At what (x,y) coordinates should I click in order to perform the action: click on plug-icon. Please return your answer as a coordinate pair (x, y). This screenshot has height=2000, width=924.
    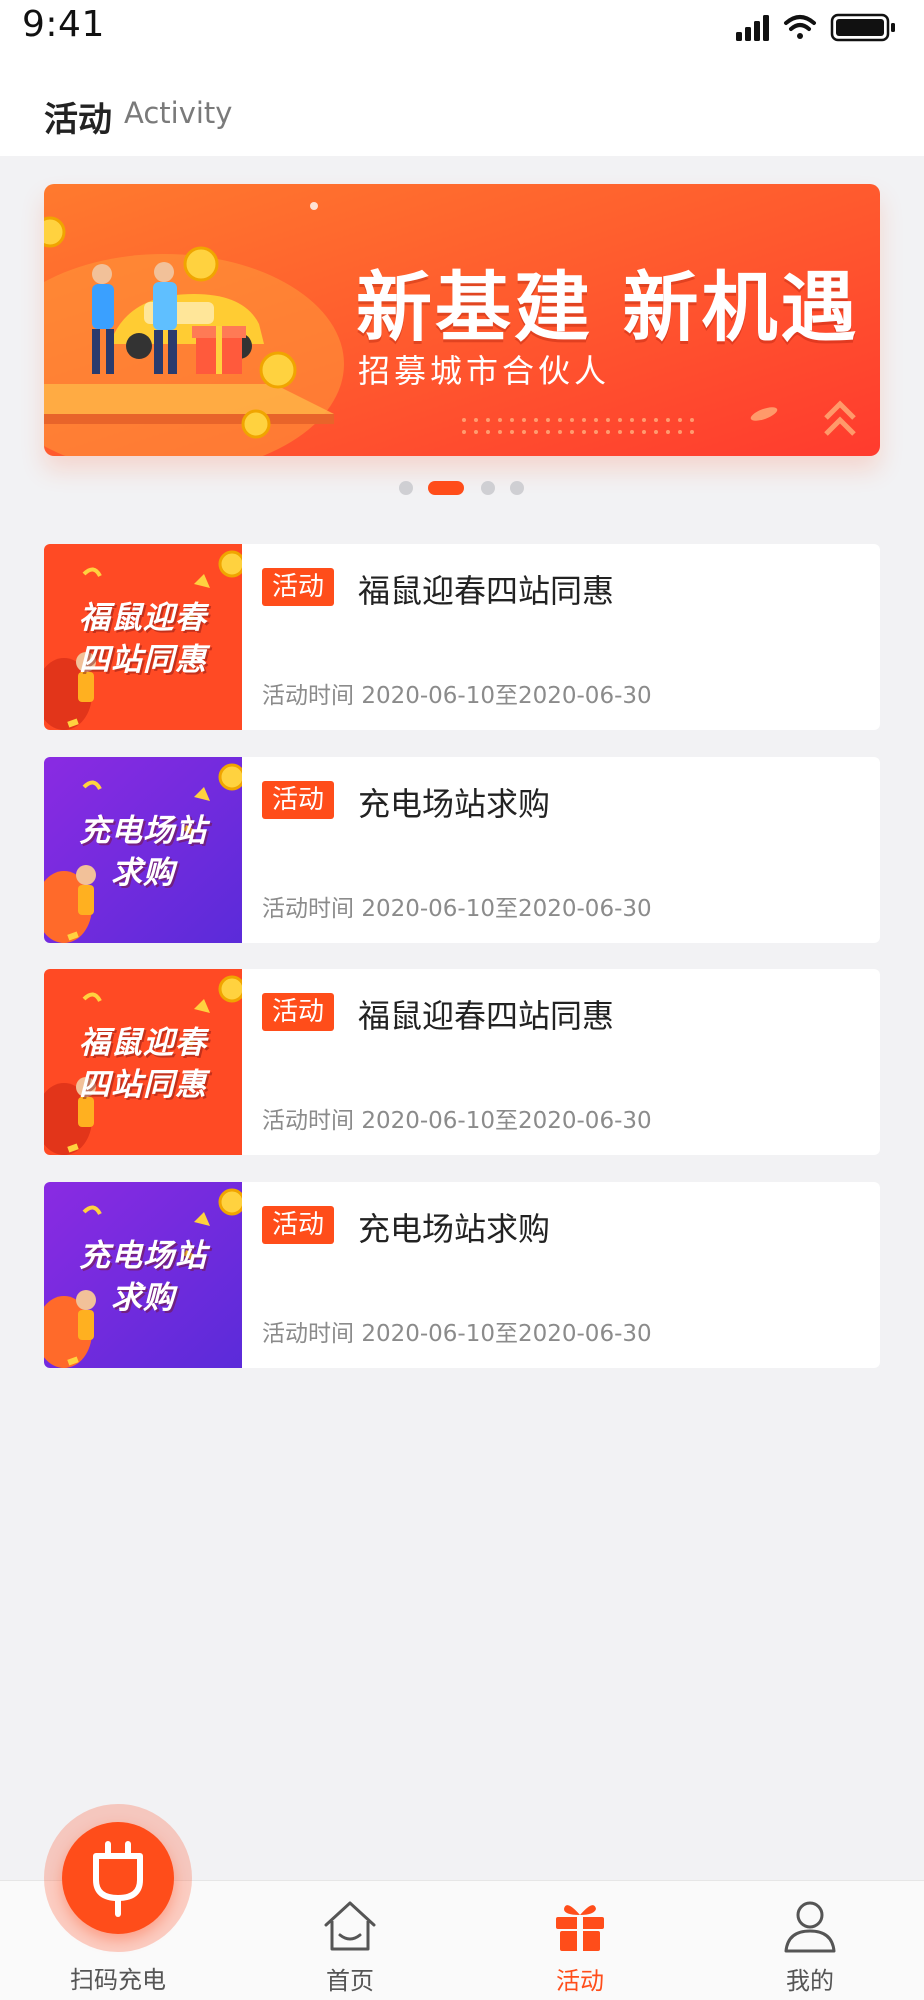
    Looking at the image, I should click on (118, 1879).